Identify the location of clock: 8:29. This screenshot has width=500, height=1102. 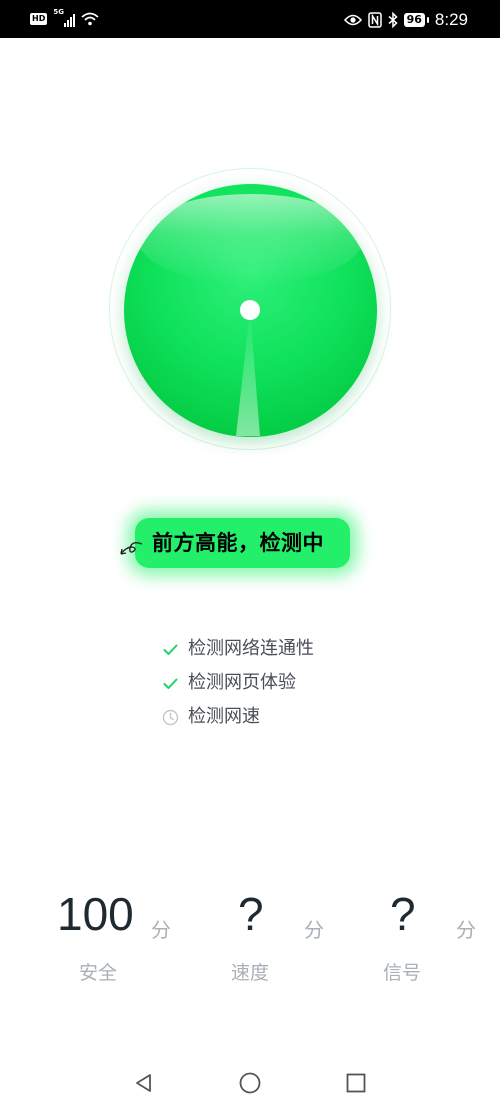
(451, 19).